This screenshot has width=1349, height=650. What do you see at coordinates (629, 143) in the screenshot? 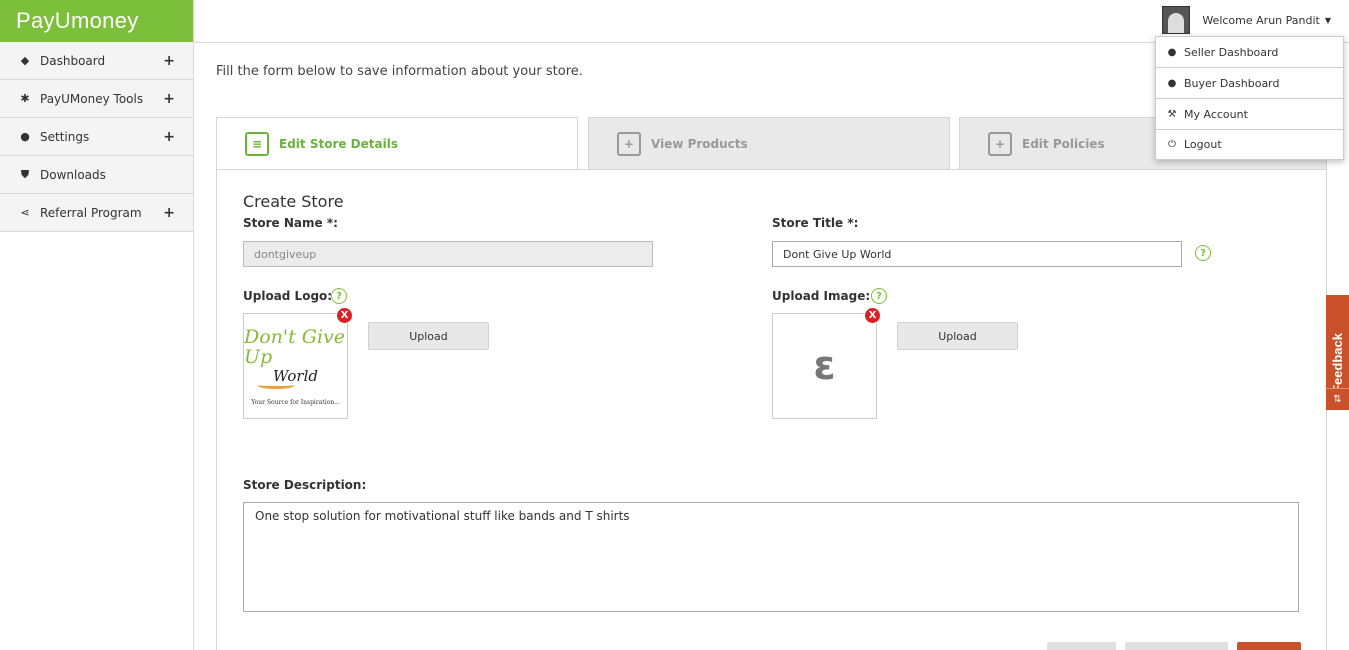
I see `cart-icon: +` at bounding box center [629, 143].